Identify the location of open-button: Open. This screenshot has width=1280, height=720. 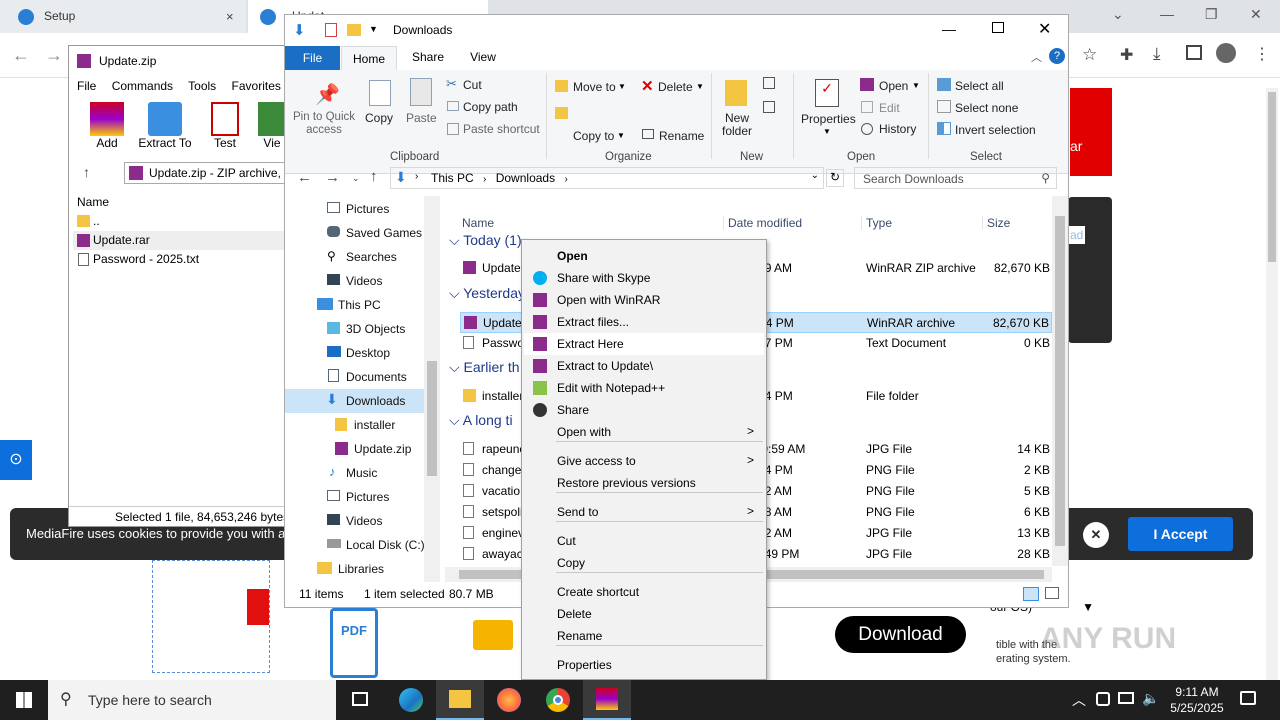
(893, 86).